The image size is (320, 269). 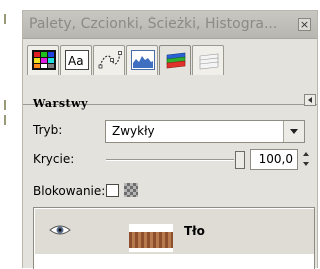 I want to click on svg-text: Aa, so click(x=76, y=61).